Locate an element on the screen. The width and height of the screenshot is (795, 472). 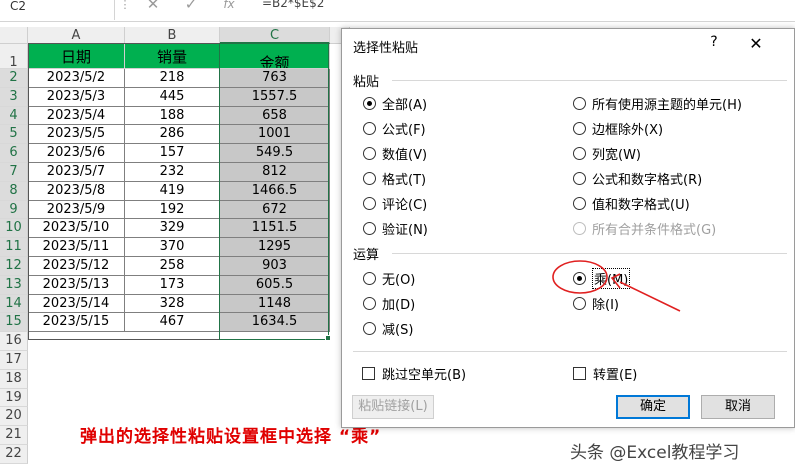
row-header: 11 is located at coordinates (14, 247).